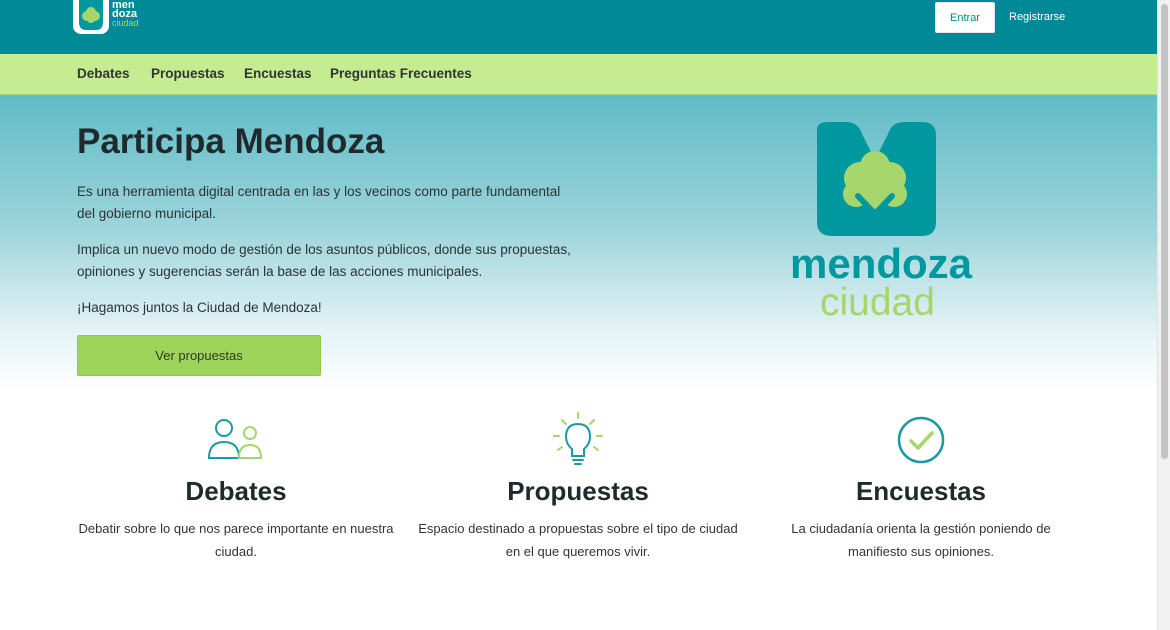 Image resolution: width=1170 pixels, height=630 pixels. Describe the element at coordinates (125, 23) in the screenshot. I see `logo-word-ciudad: ciudad` at that location.